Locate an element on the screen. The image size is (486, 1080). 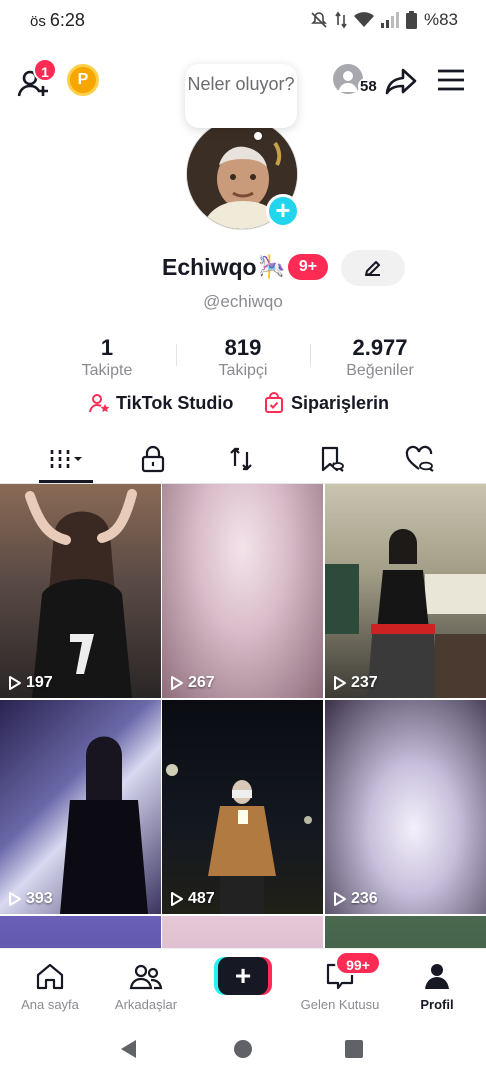
data-arrows-icon is located at coordinates (341, 20).